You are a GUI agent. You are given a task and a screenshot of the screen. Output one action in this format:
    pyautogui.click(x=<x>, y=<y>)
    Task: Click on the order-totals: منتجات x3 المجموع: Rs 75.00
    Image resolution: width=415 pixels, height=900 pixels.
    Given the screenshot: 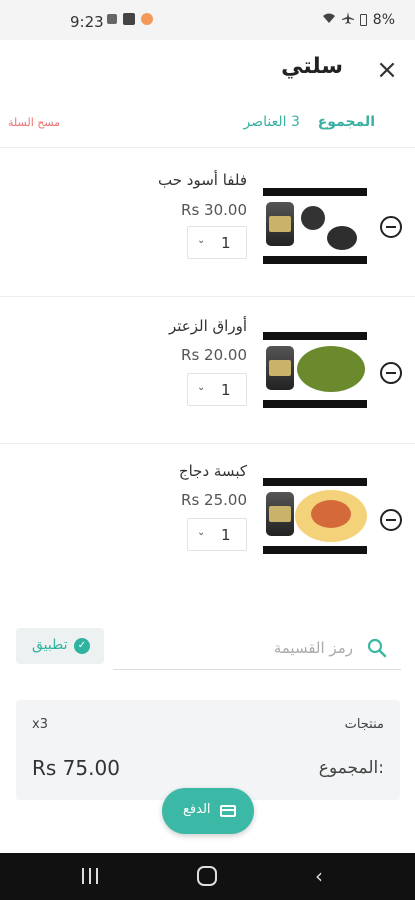 What is the action you would take?
    pyautogui.click(x=208, y=750)
    